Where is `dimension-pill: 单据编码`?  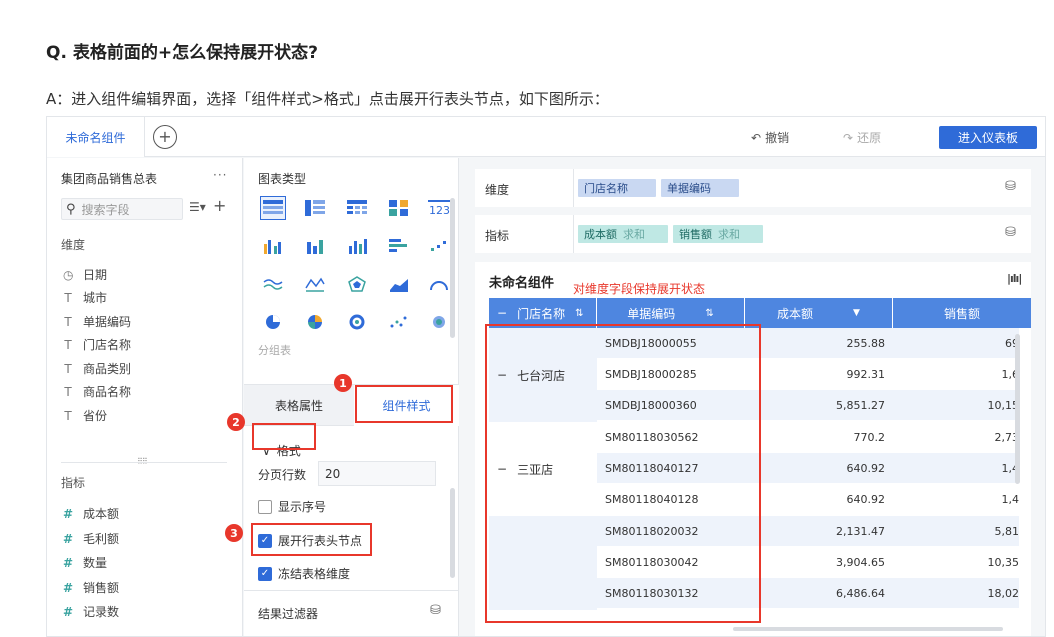 dimension-pill: 单据编码 is located at coordinates (700, 188).